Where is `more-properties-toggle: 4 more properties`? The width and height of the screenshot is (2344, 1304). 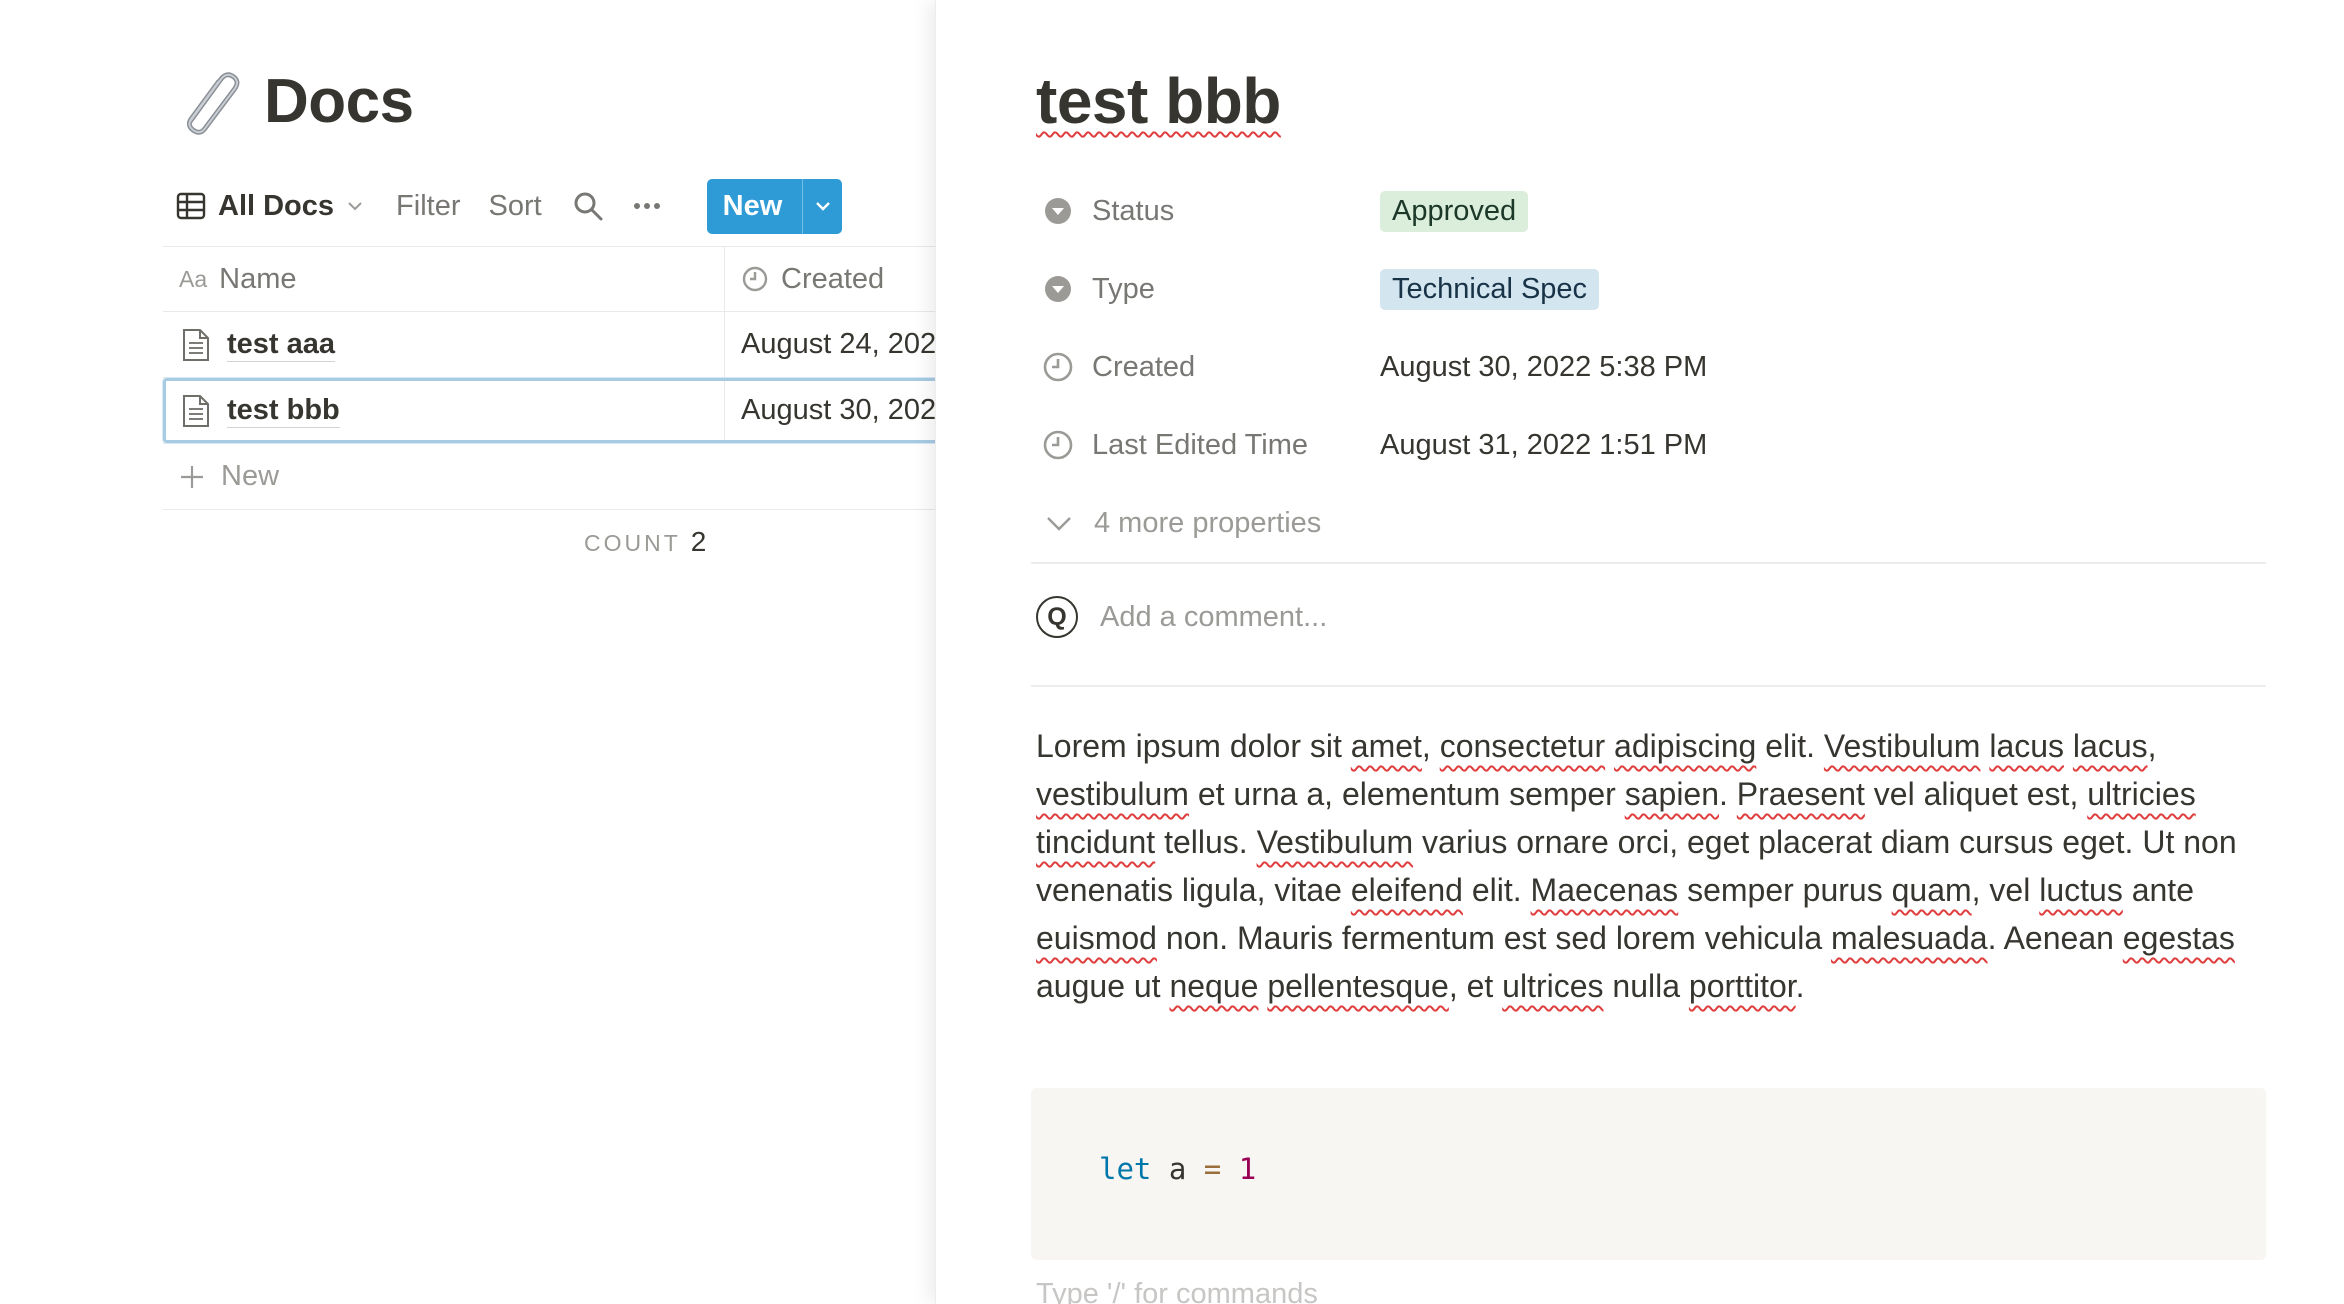 more-properties-toggle: 4 more properties is located at coordinates (1651, 523).